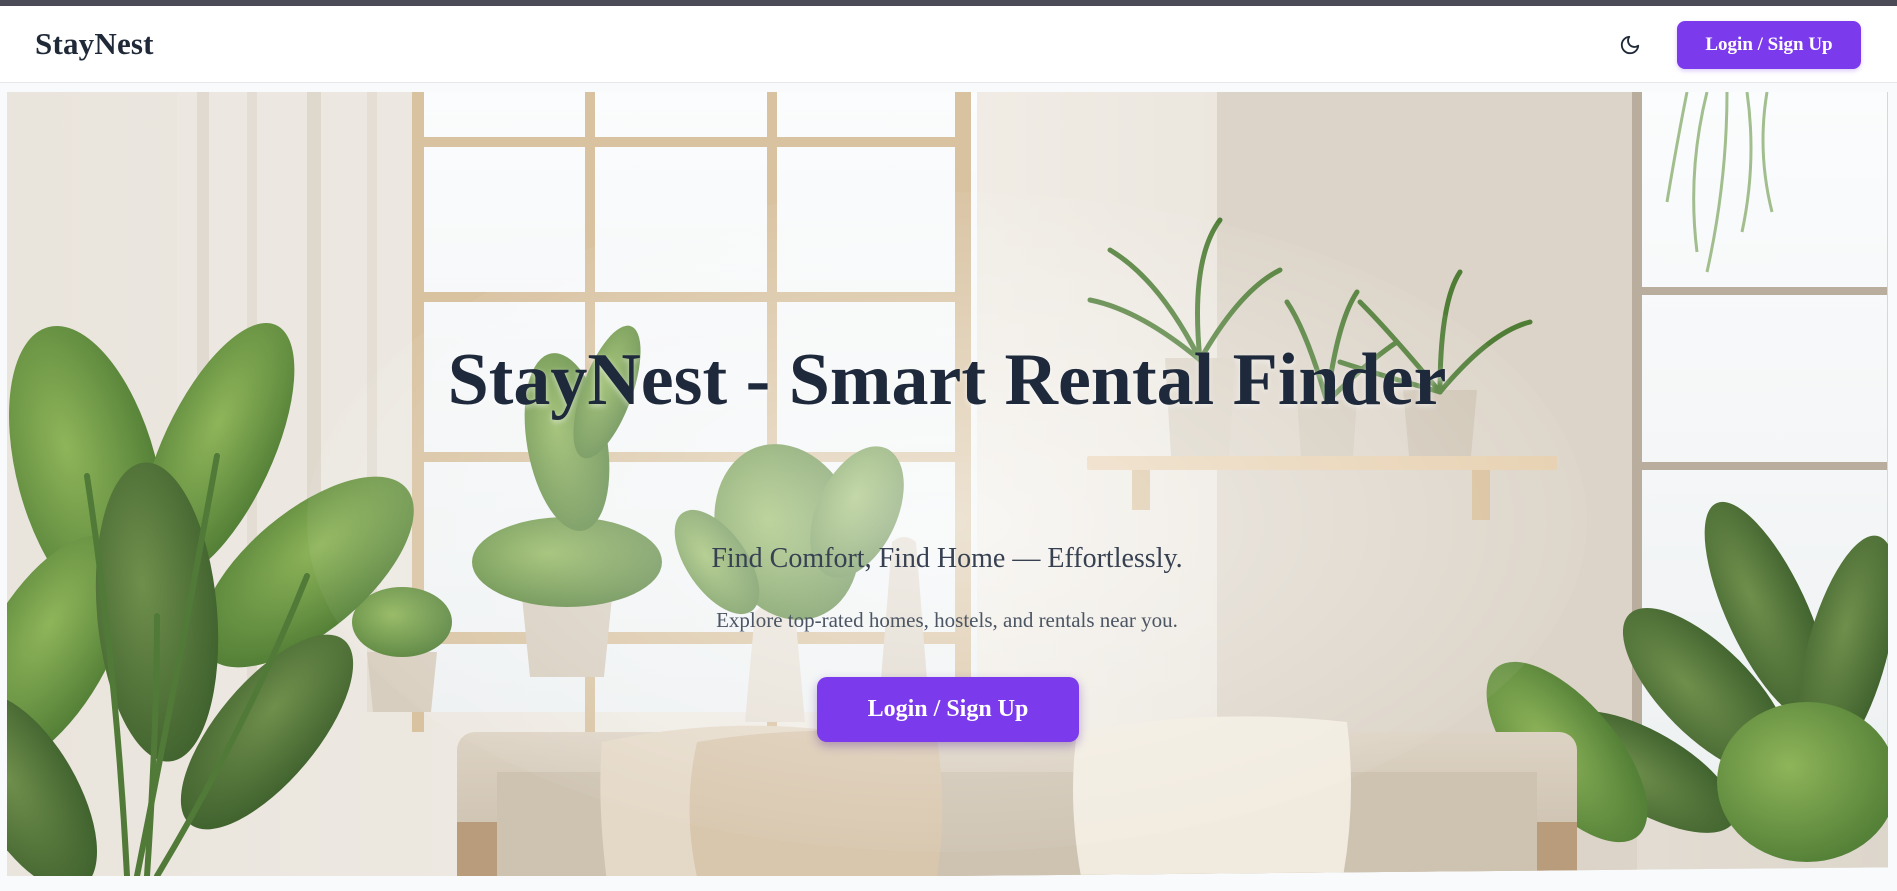 This screenshot has width=1897, height=891. What do you see at coordinates (947, 380) in the screenshot?
I see `hero-title: StayNest - Smart Rental Finder` at bounding box center [947, 380].